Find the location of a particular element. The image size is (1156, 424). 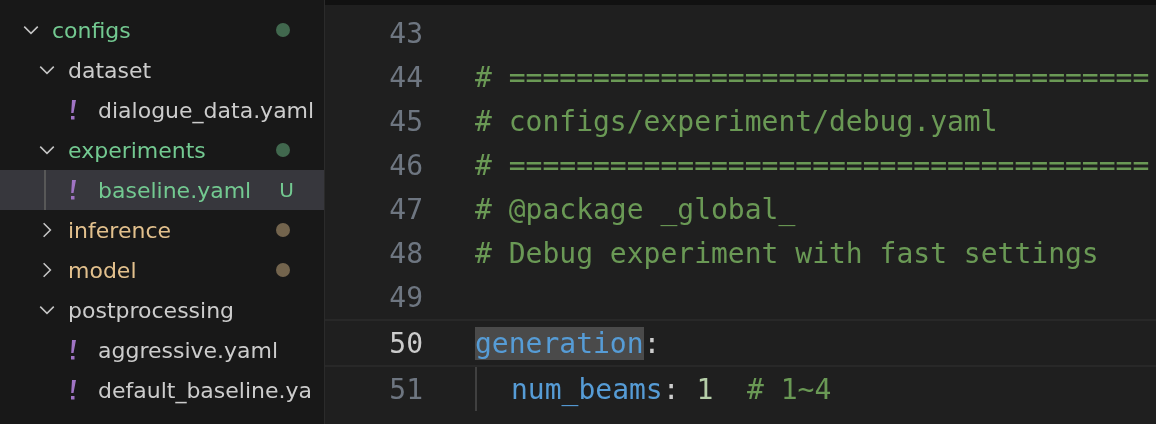

folder-item: postprocessing is located at coordinates (162, 310).